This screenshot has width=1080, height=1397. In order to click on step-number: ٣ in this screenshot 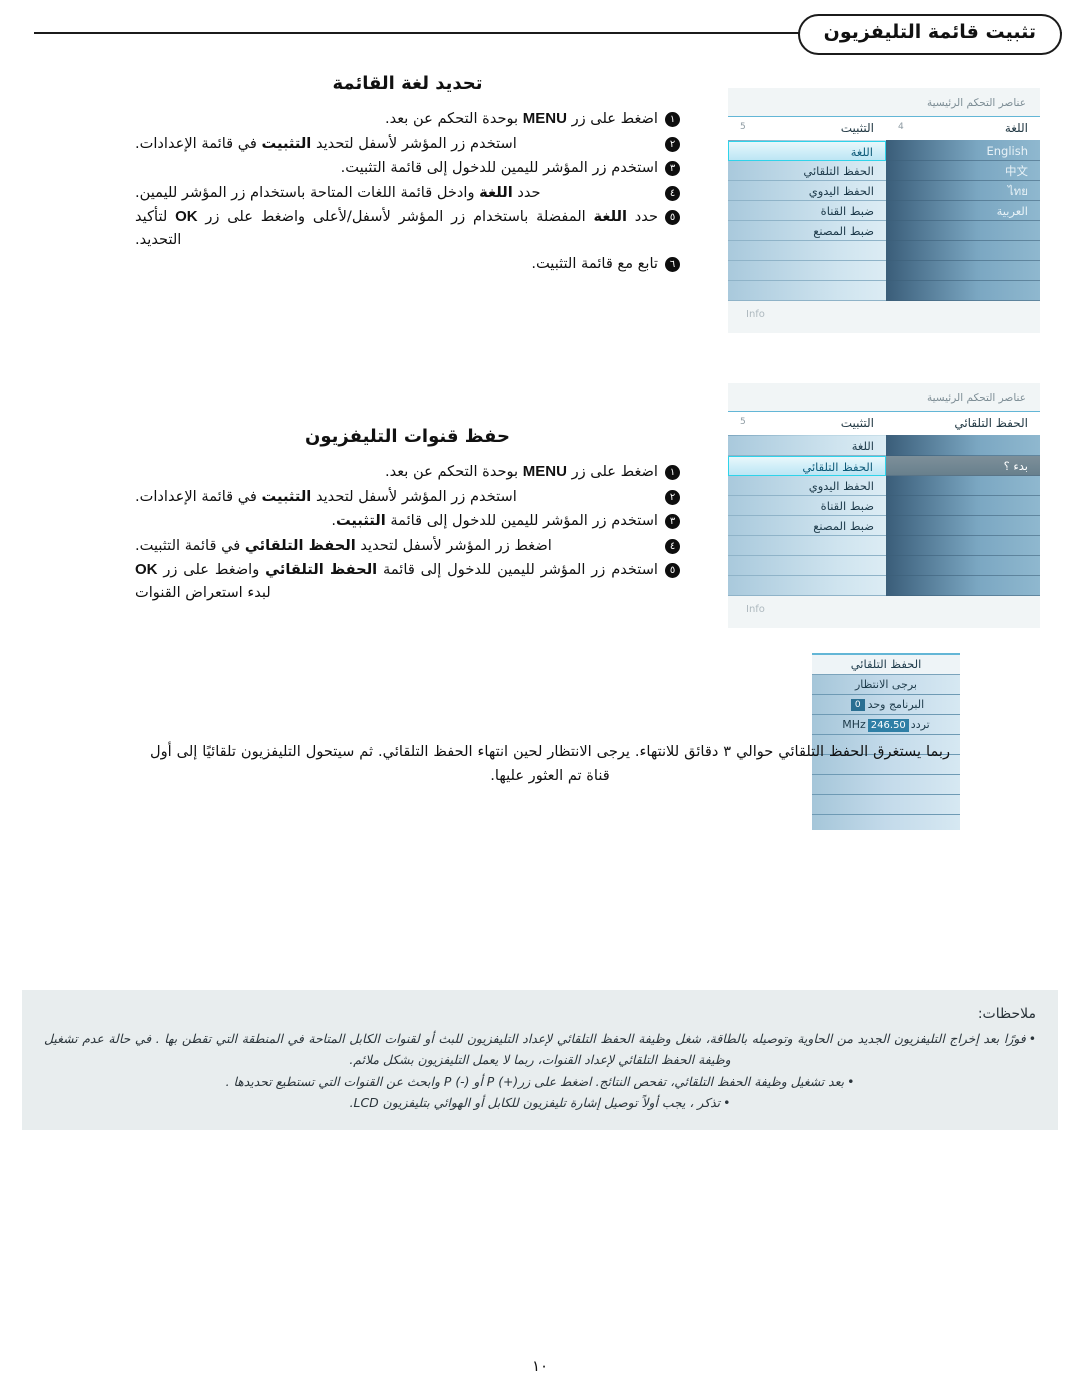, I will do `click(672, 169)`.